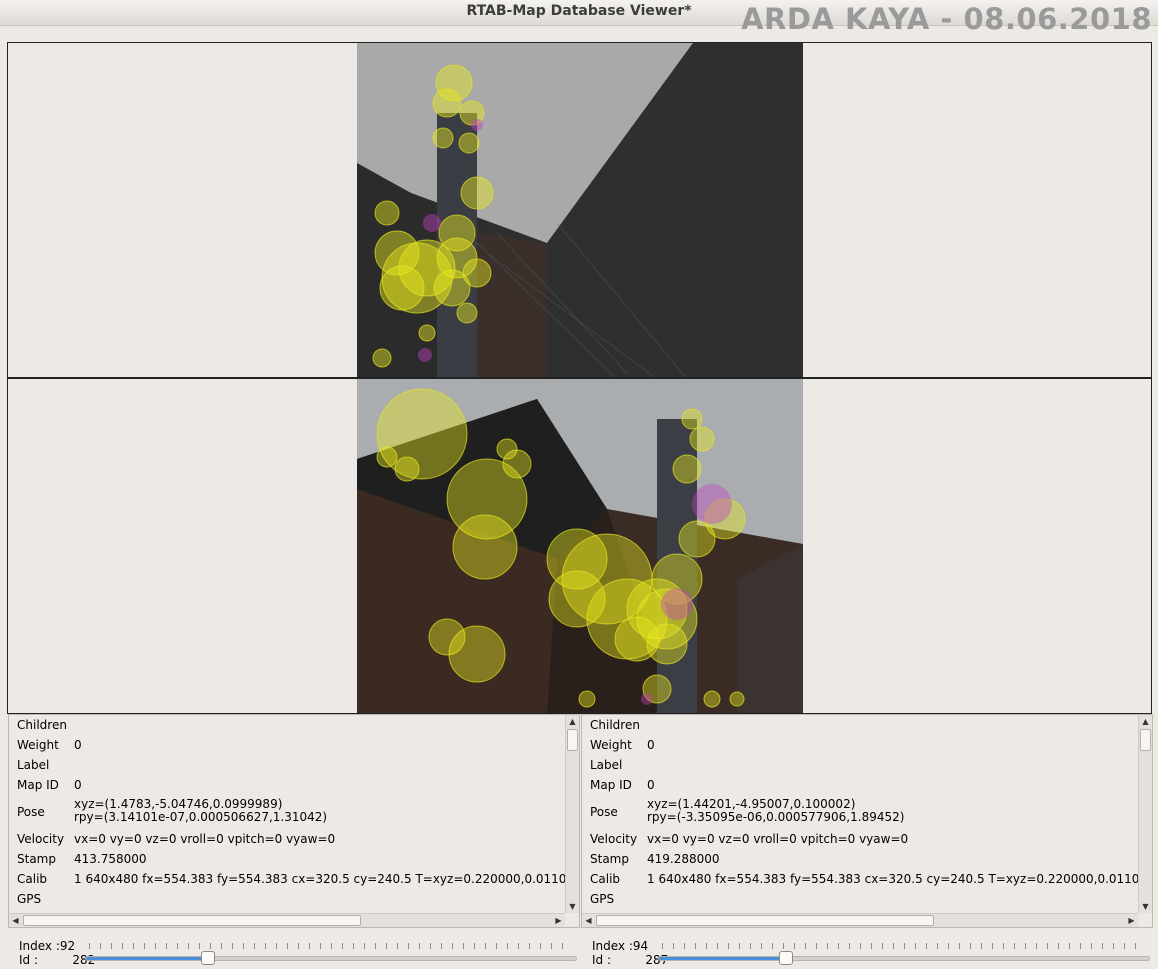 The width and height of the screenshot is (1158, 969). Describe the element at coordinates (776, 817) in the screenshot. I see `pose-rpy: rpy=(-3.35095e-06,0.000577906,1.89452)` at that location.